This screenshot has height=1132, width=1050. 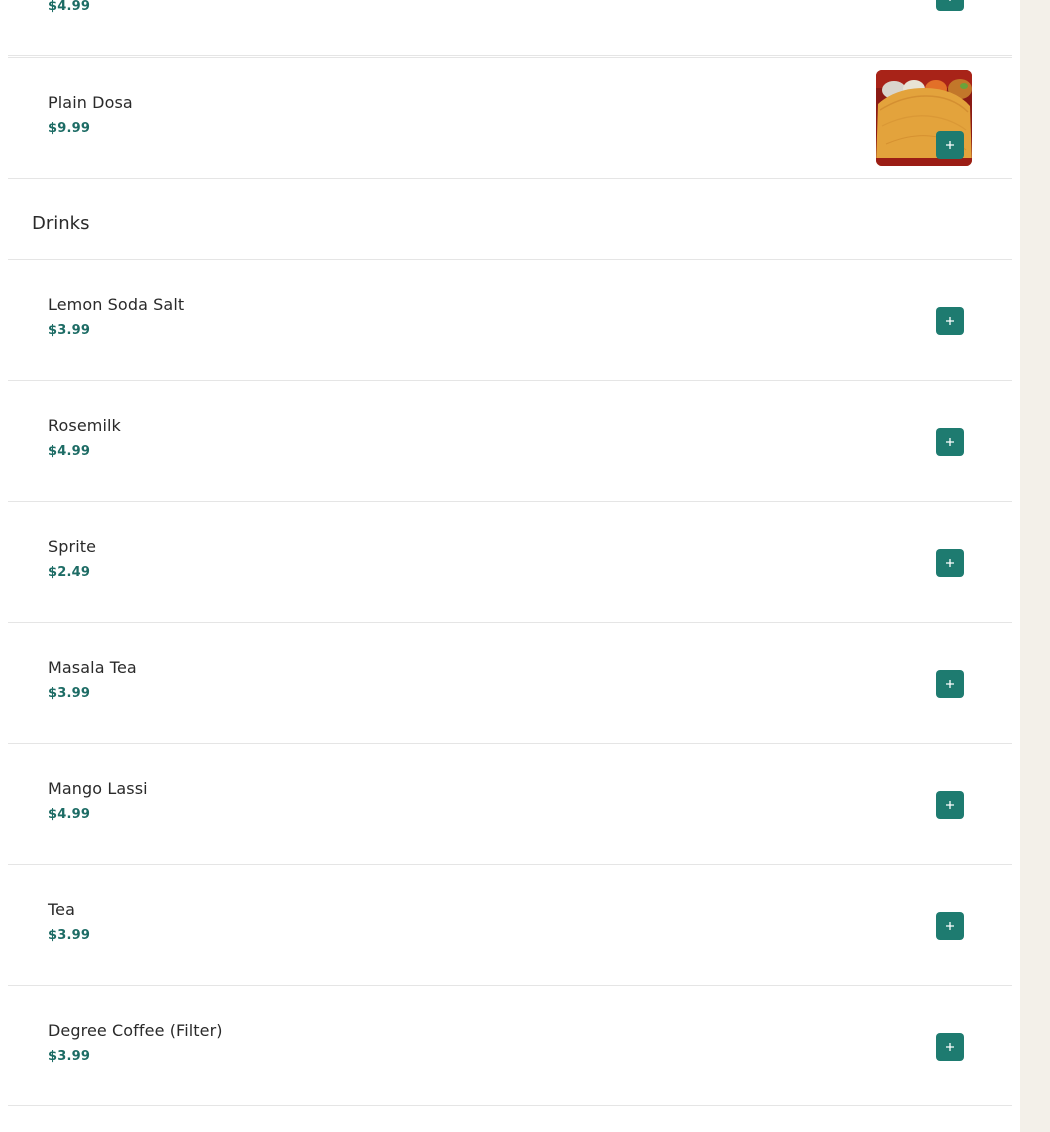 What do you see at coordinates (510, 319) in the screenshot?
I see `menu-item: Lemon Soda Salt $3.99` at bounding box center [510, 319].